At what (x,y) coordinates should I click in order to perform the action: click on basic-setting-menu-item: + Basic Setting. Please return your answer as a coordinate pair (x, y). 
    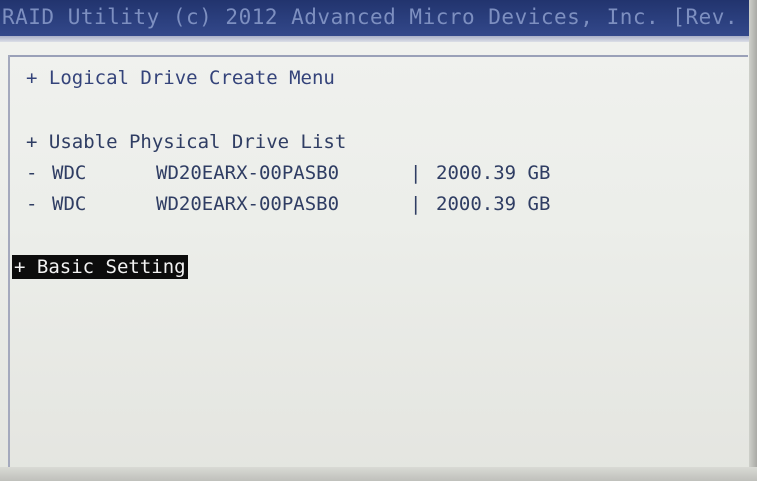
    Looking at the image, I should click on (100, 267).